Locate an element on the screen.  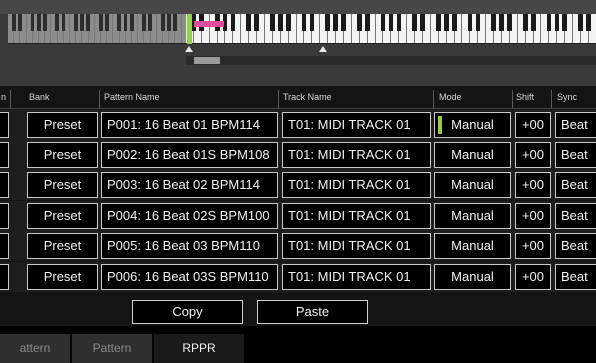
pattern-name-cell: P003: 16 Beat 02 BPM114 is located at coordinates (189, 185).